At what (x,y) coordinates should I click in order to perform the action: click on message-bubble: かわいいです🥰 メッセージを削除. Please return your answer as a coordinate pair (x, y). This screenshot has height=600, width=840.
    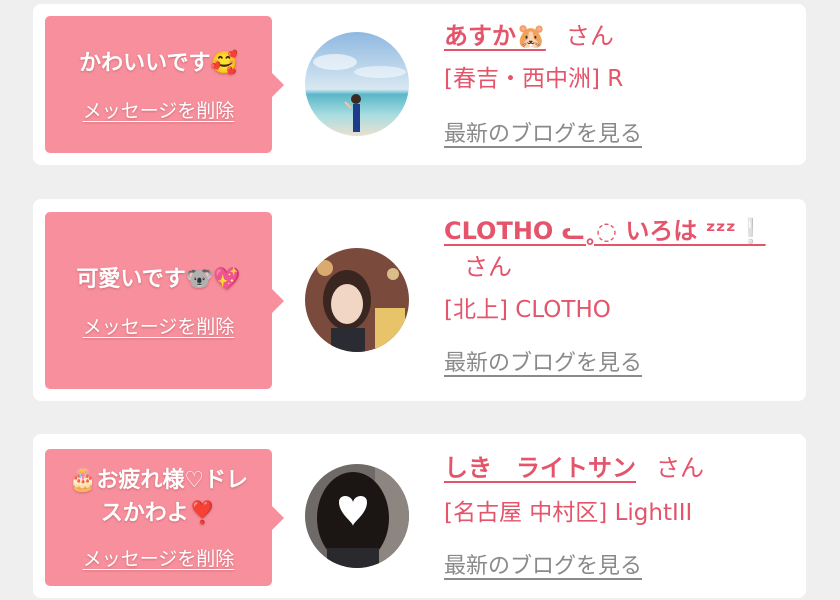
    Looking at the image, I should click on (164, 84).